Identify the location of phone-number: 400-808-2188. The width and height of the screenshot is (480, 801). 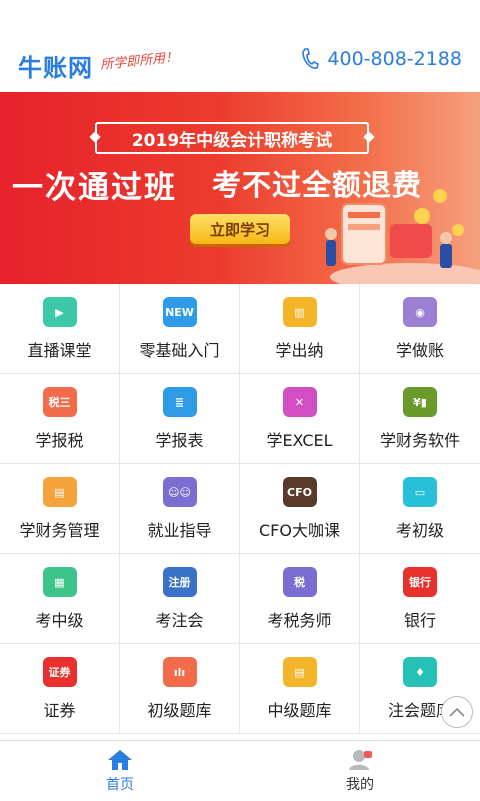
(394, 59).